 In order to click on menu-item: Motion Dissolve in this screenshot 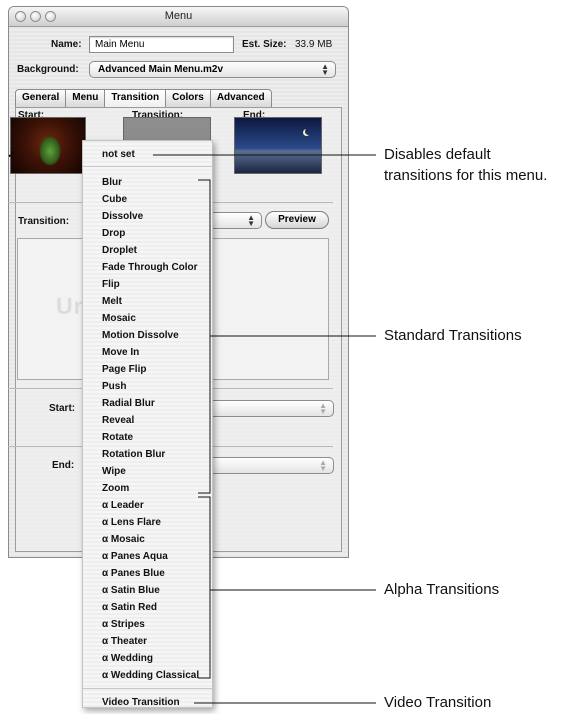, I will do `click(140, 335)`.